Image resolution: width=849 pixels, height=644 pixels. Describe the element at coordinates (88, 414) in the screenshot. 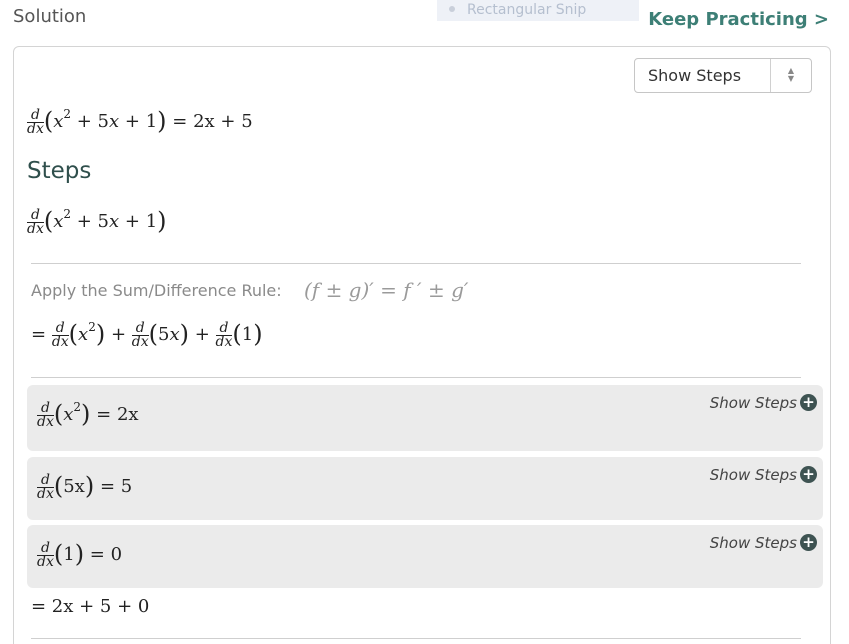

I see `substep-expression: d dx (x2) = 2x` at that location.